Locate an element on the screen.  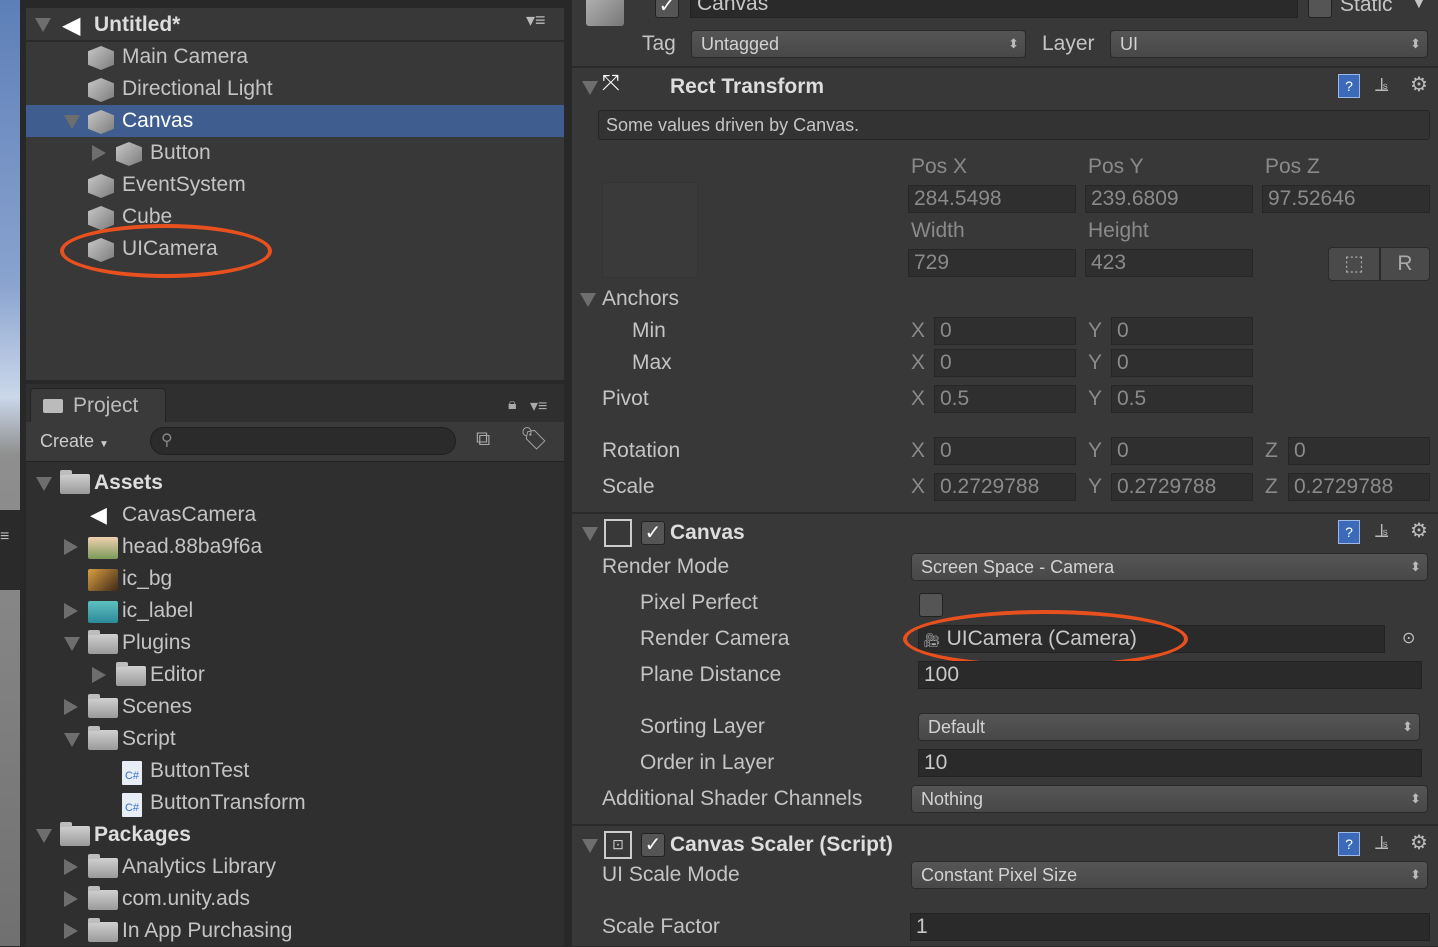
pos-y-field: 239.6809 is located at coordinates (1169, 199).